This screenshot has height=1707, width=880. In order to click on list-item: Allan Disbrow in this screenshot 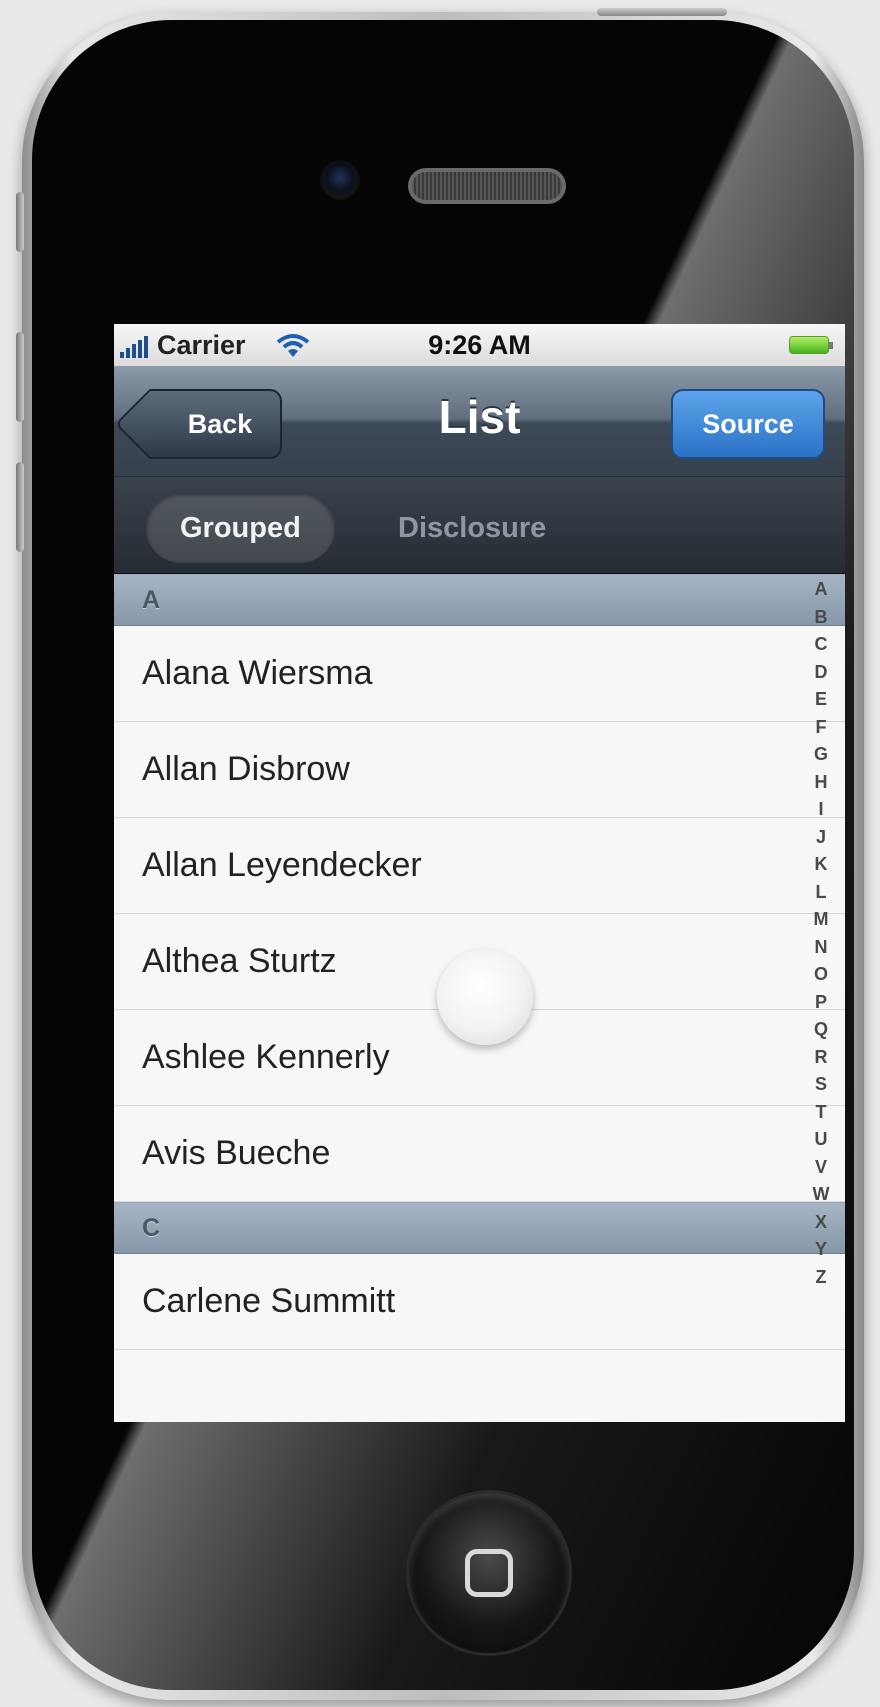, I will do `click(479, 770)`.